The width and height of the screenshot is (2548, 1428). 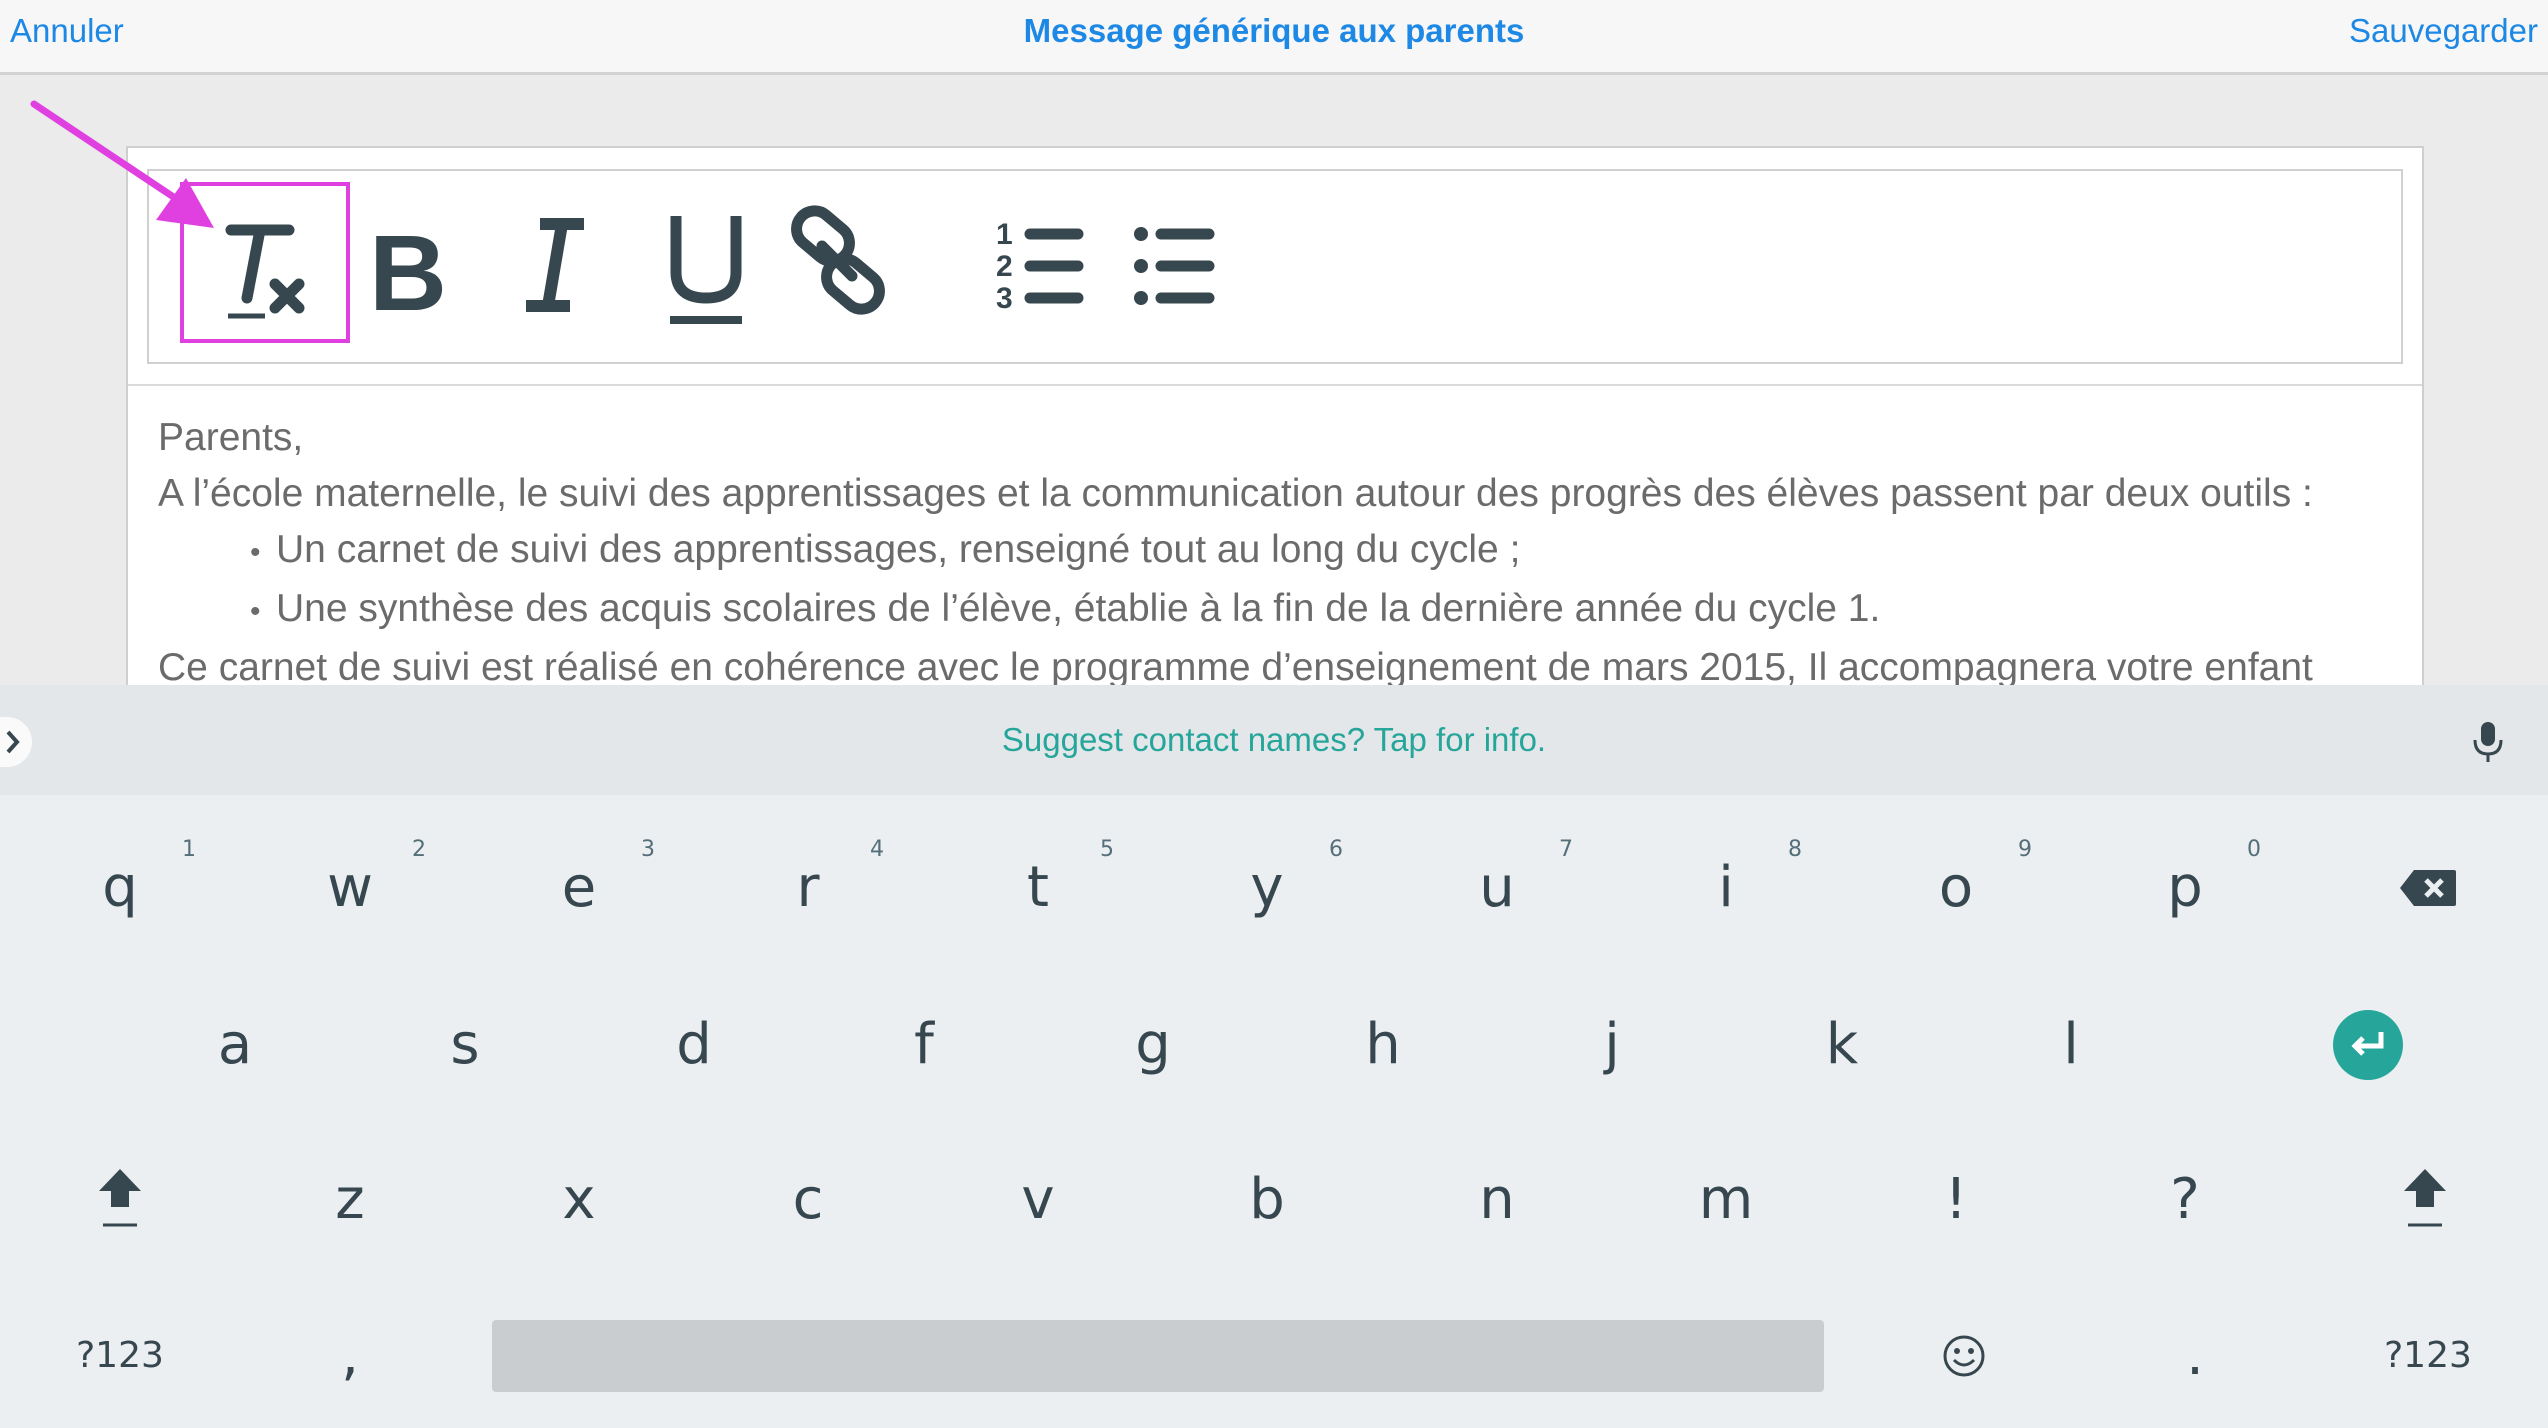 What do you see at coordinates (1158, 1356) in the screenshot?
I see `space-bar` at bounding box center [1158, 1356].